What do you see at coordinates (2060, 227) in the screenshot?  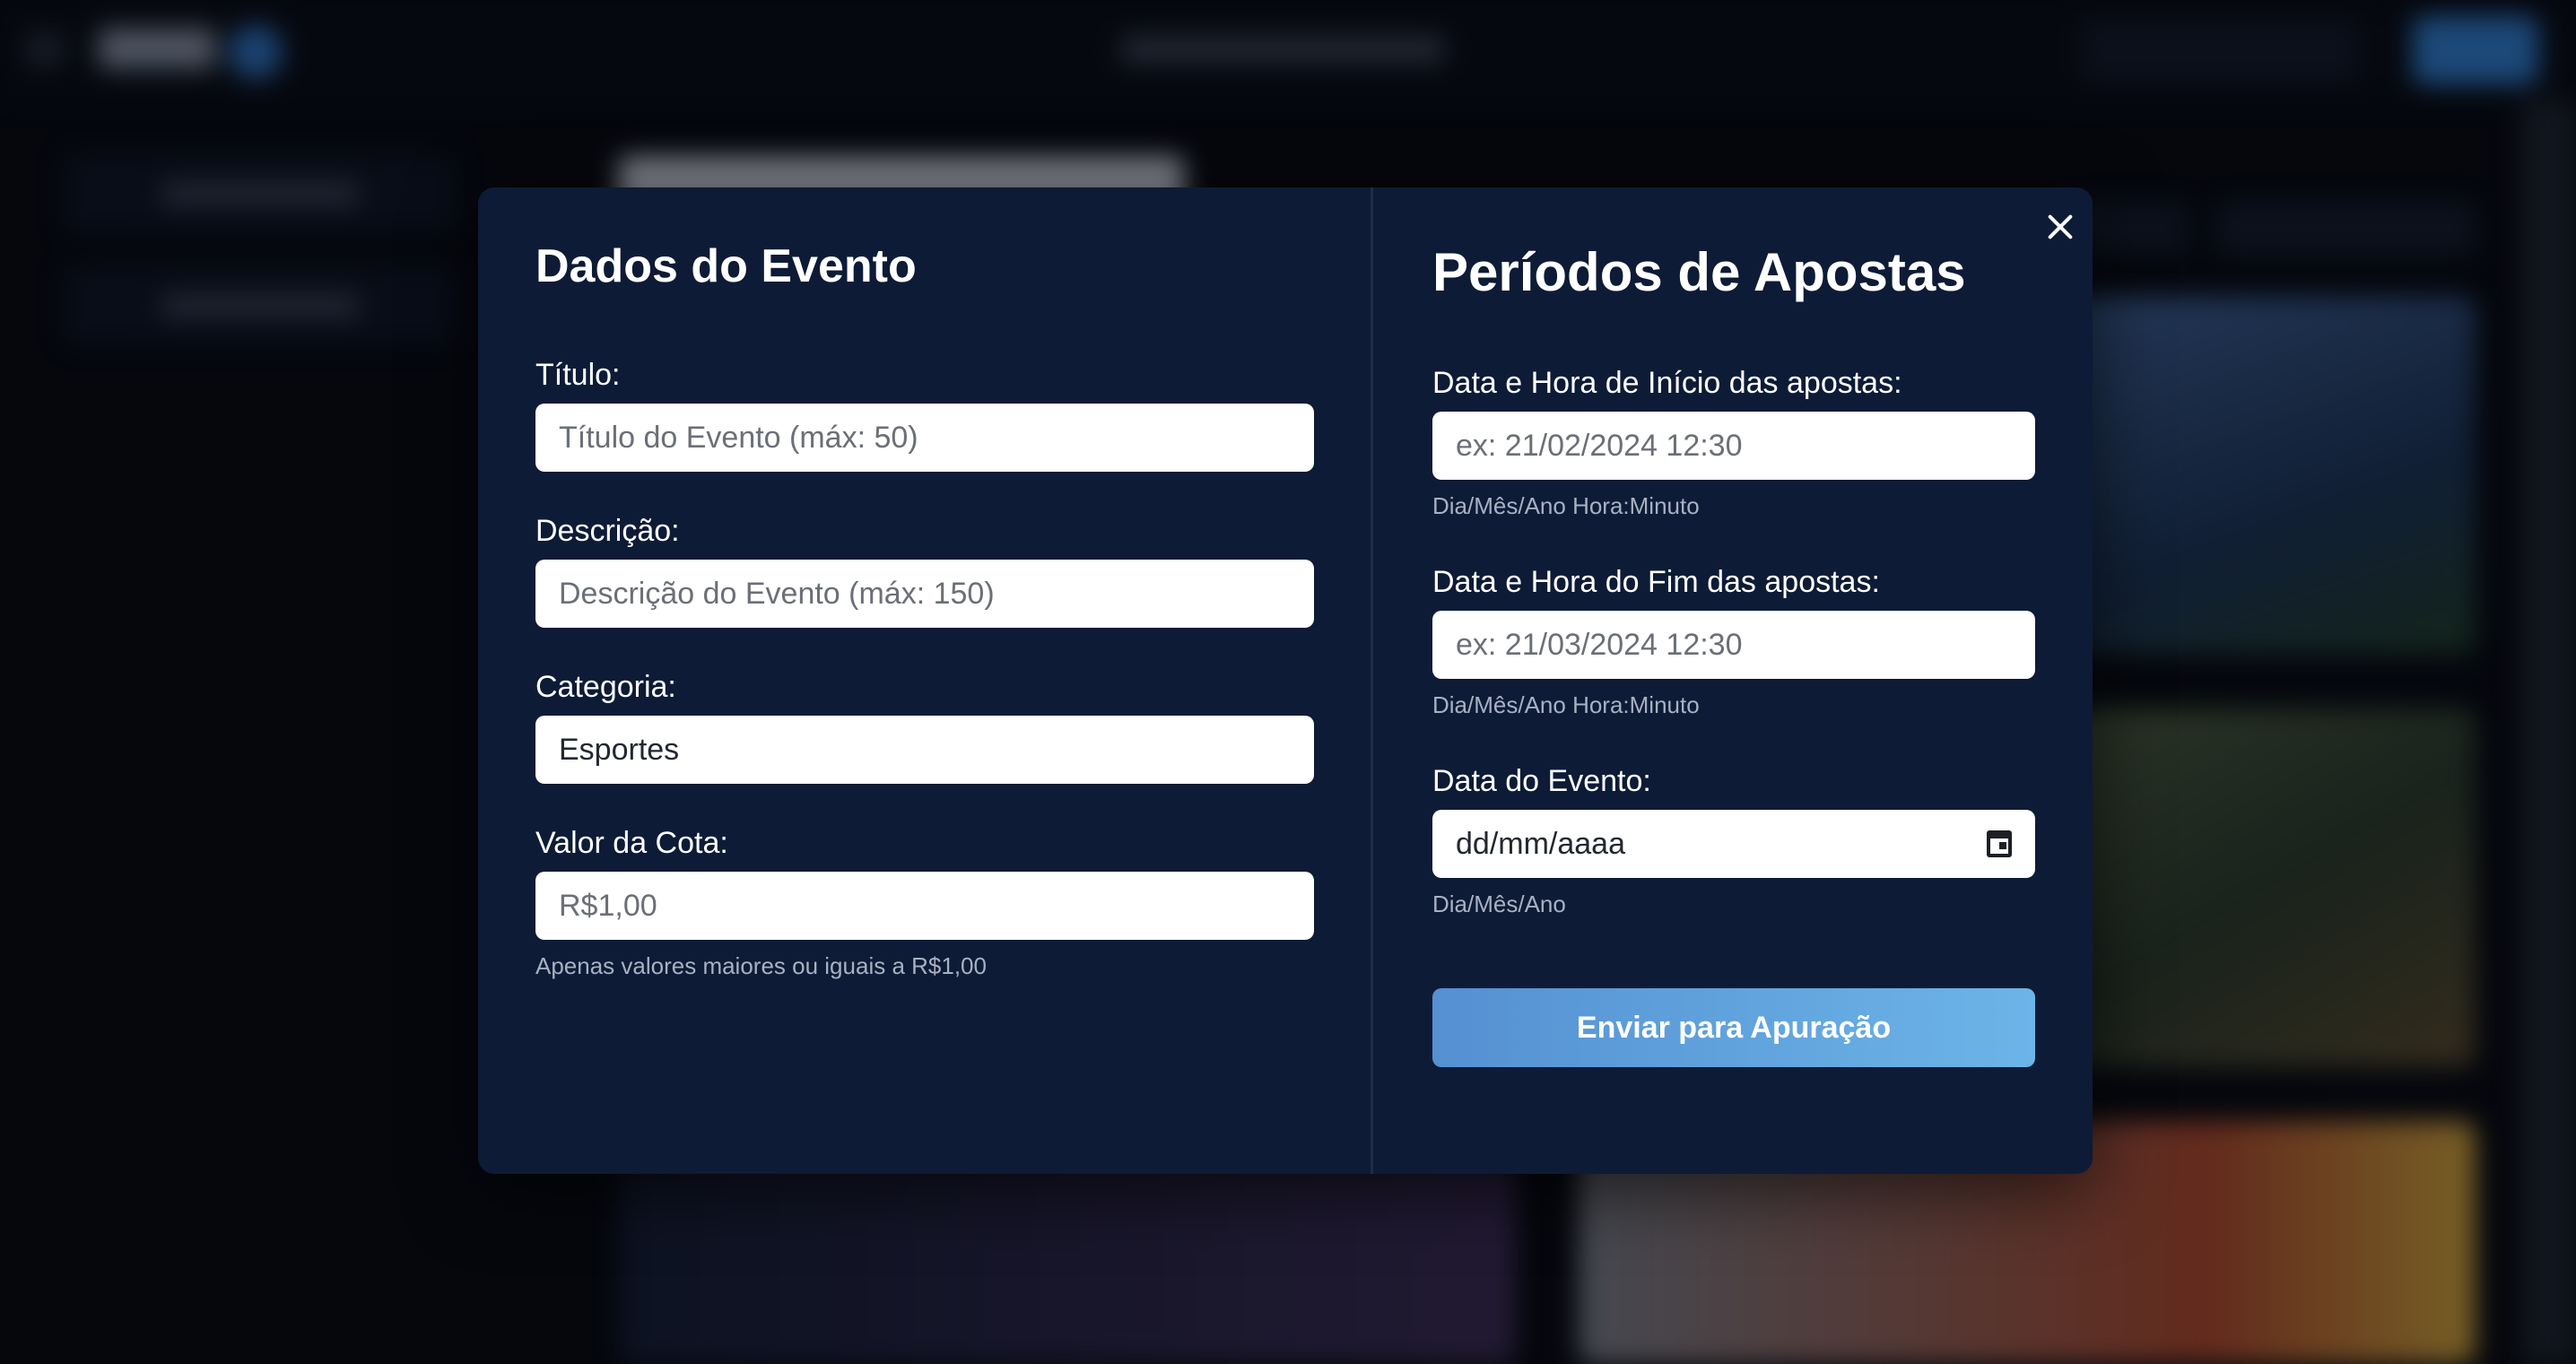 I see `close-icon` at bounding box center [2060, 227].